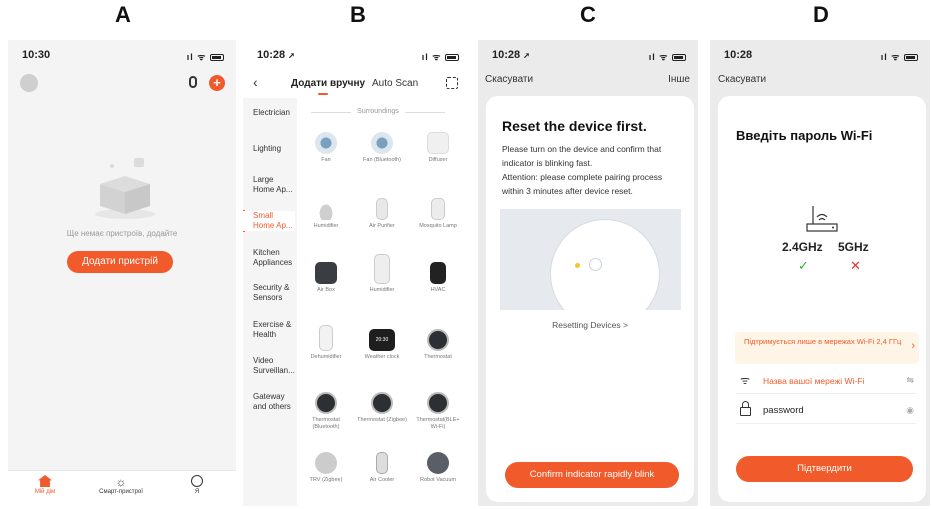 The width and height of the screenshot is (932, 509). I want to click on section-divider-right, so click(425, 112).